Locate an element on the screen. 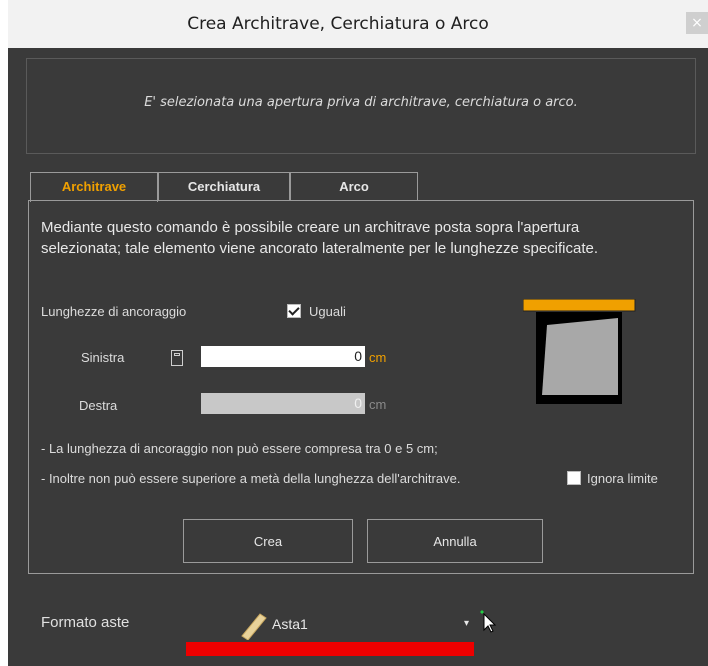 The height and width of the screenshot is (666, 708). right-length-input: 0 is located at coordinates (283, 403).